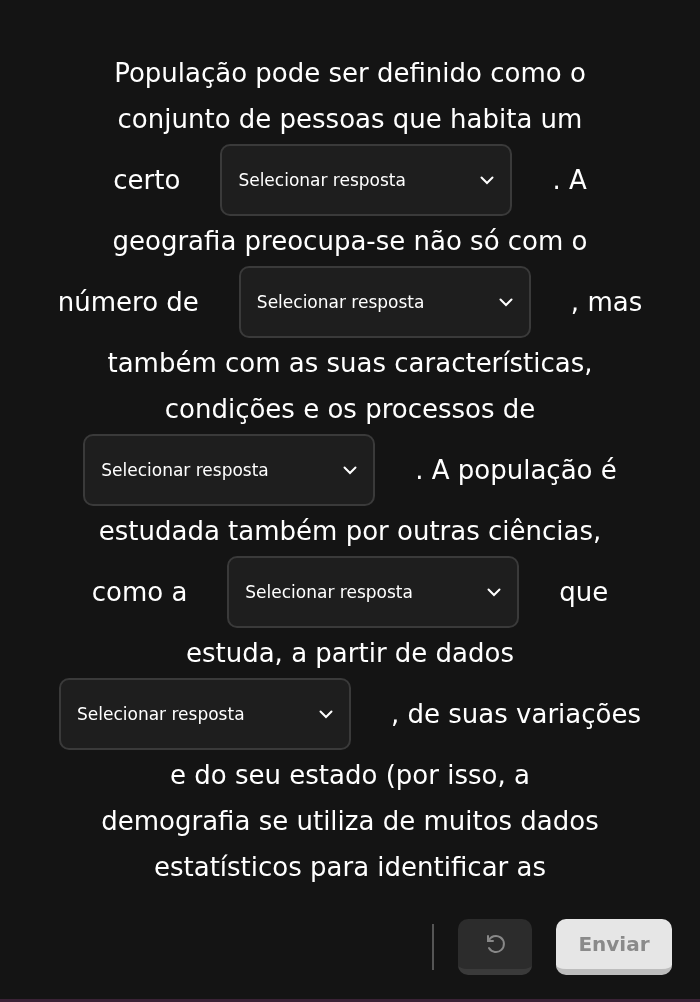  Describe the element at coordinates (350, 363) in the screenshot. I see `passage-text: também com as suas características,` at that location.